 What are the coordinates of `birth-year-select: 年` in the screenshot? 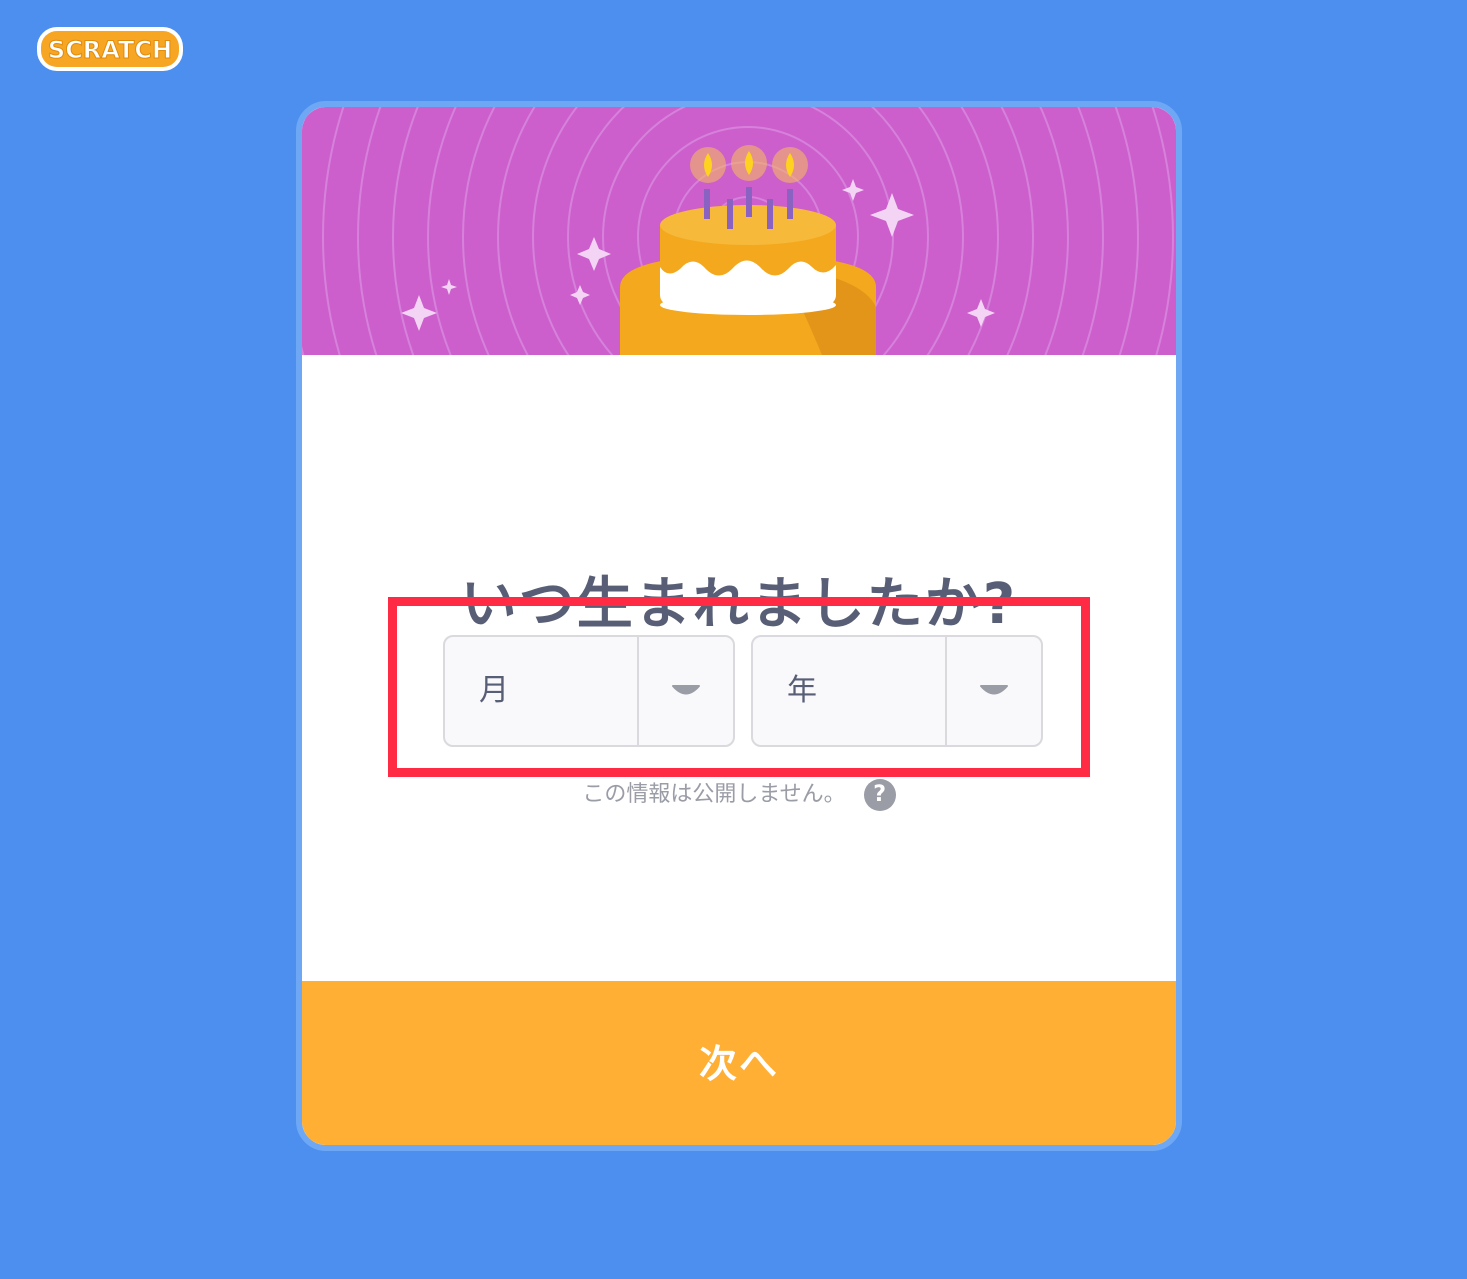 It's located at (897, 691).